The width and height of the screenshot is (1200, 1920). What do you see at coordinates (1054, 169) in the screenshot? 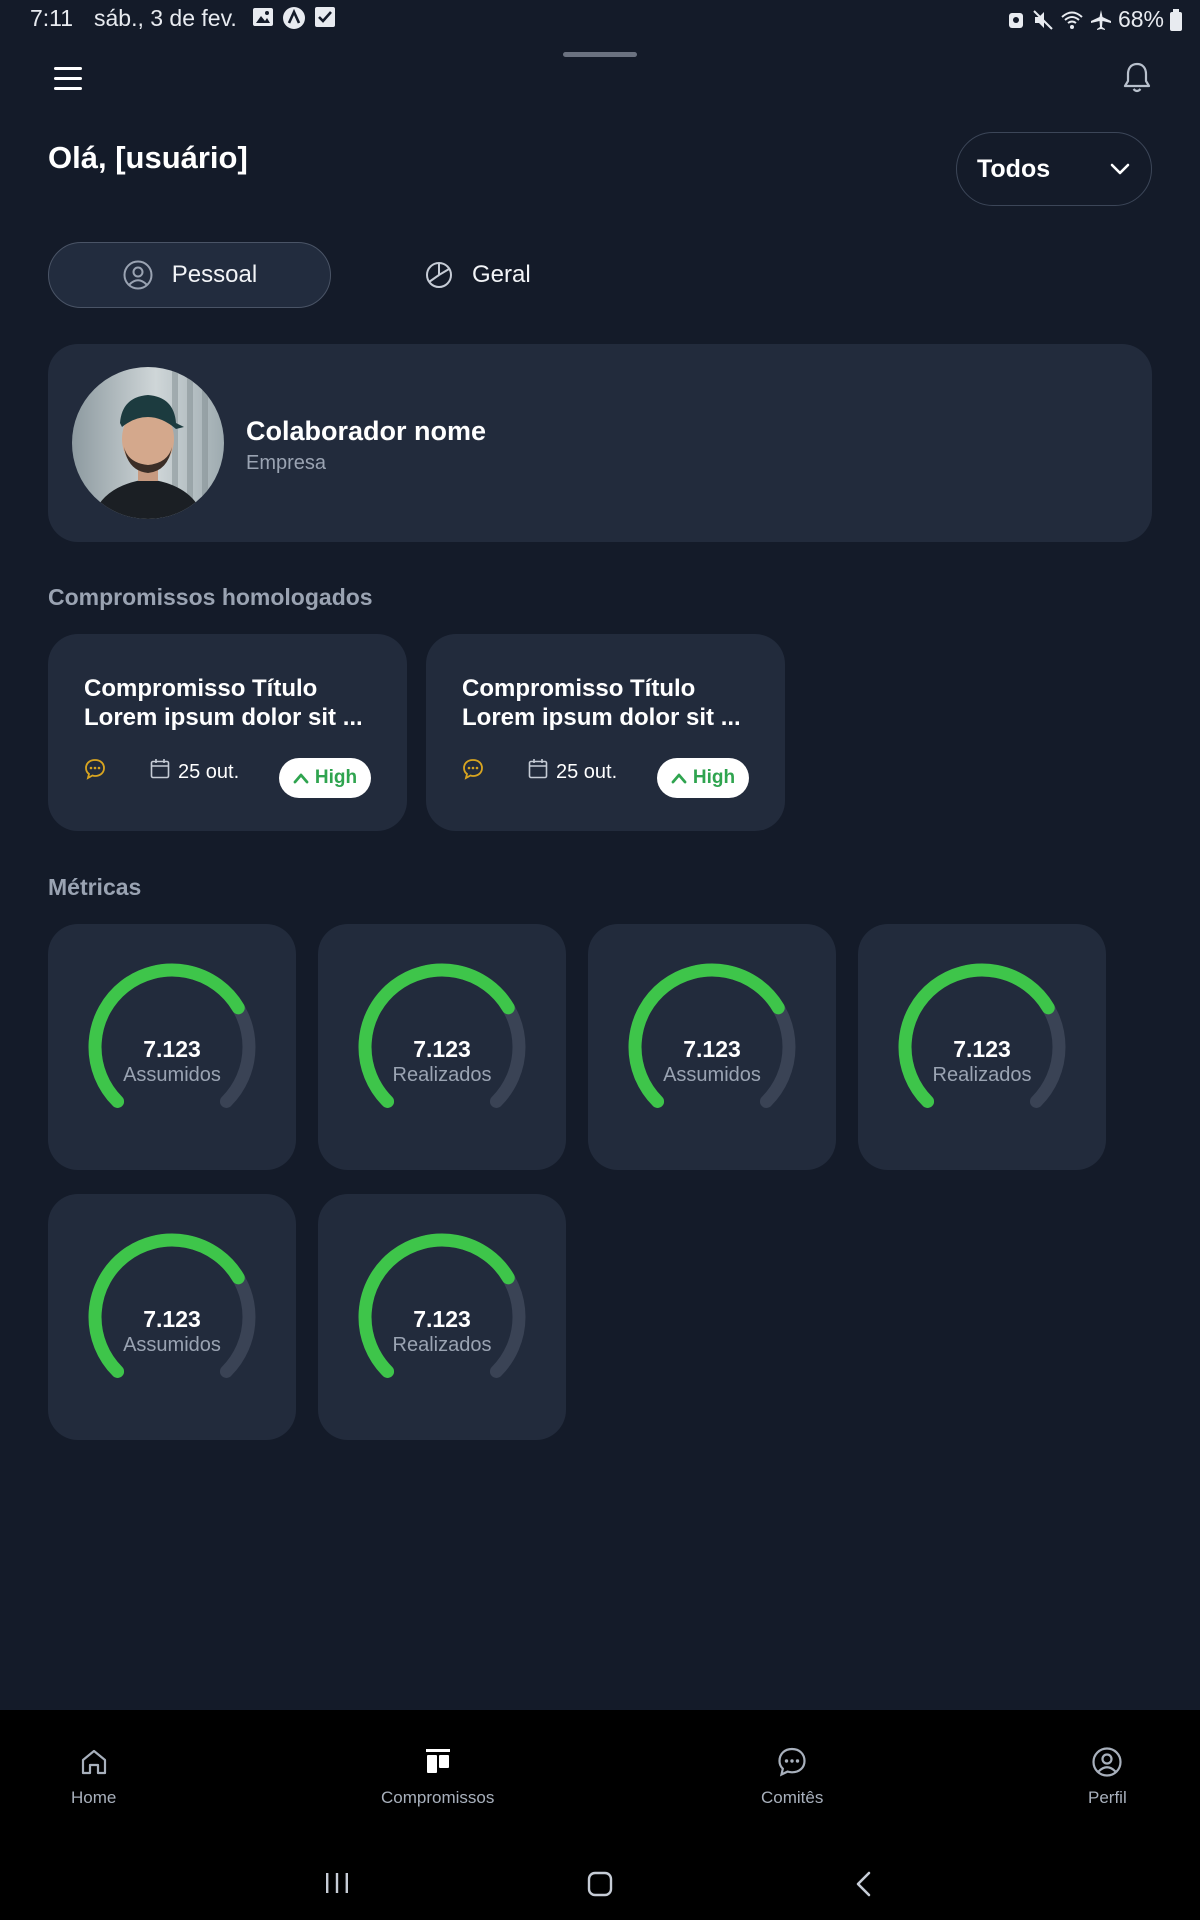
I see `filter-select: Todos` at bounding box center [1054, 169].